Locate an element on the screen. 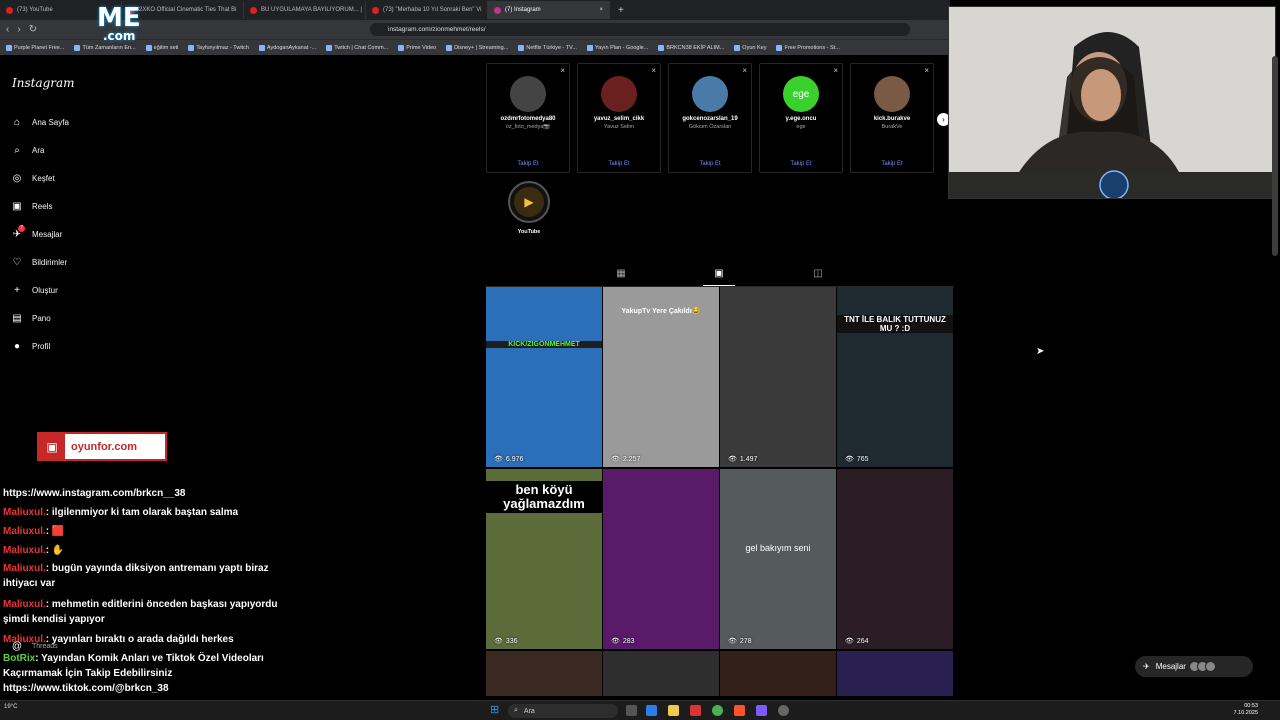 The width and height of the screenshot is (1280, 720). new-tab-button: + is located at coordinates (621, 10).